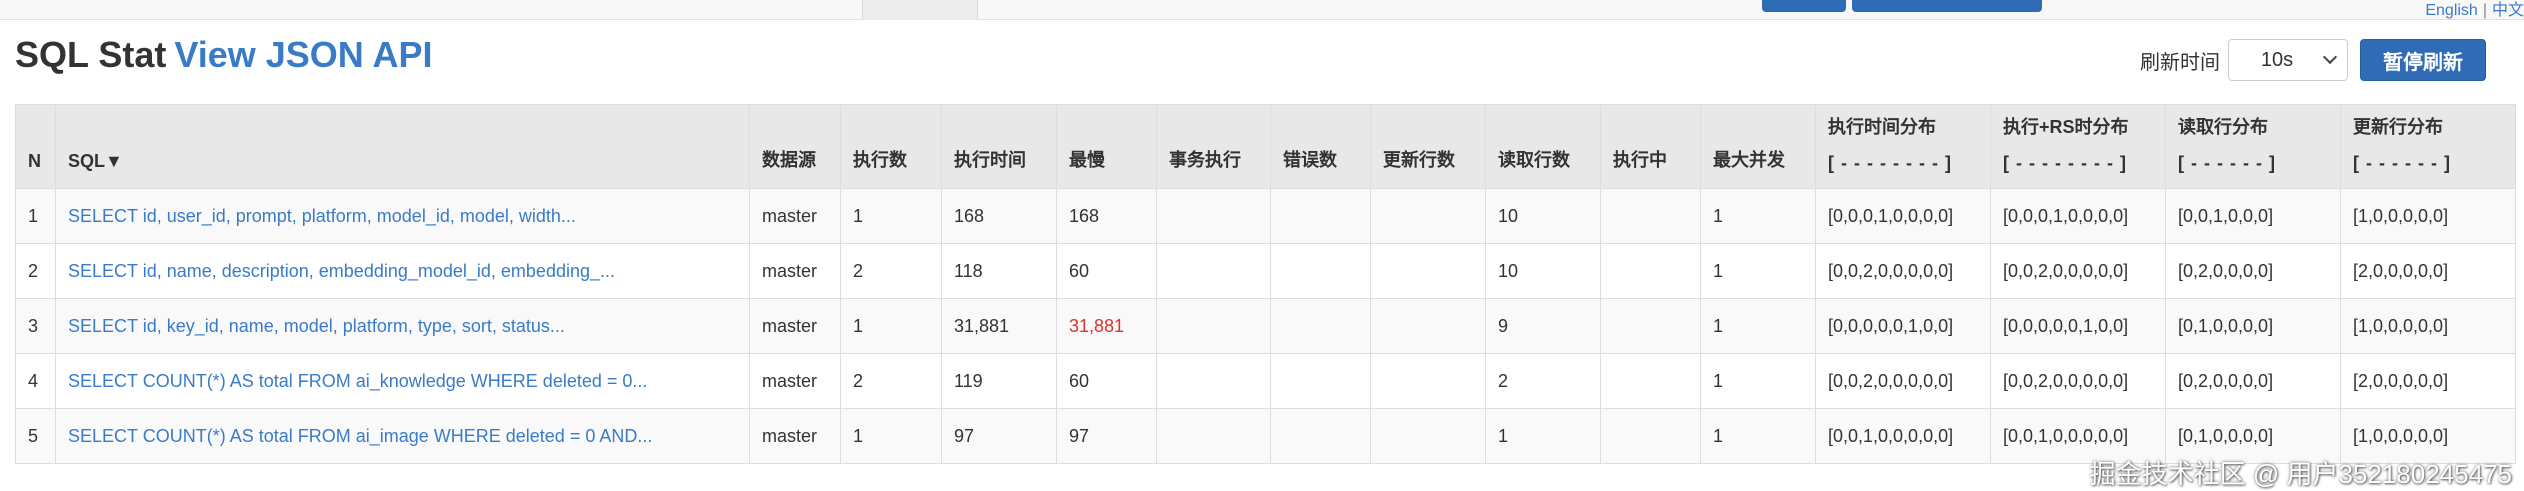 This screenshot has height=491, width=2524. Describe the element at coordinates (2277, 60) in the screenshot. I see `refresh-interval-value: 10s` at that location.